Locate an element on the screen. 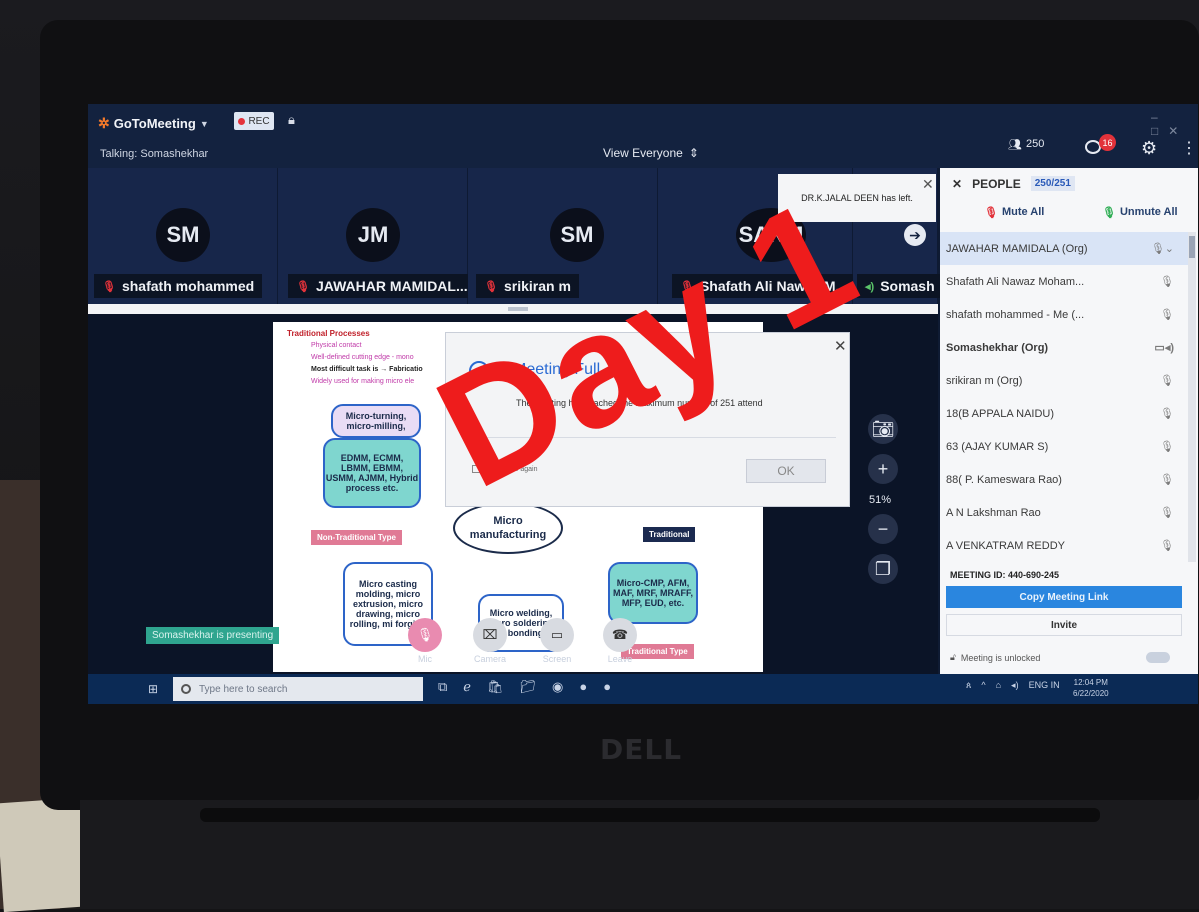 This screenshot has height=912, width=1199. diagram-tag: Non-Traditional Type is located at coordinates (356, 537).